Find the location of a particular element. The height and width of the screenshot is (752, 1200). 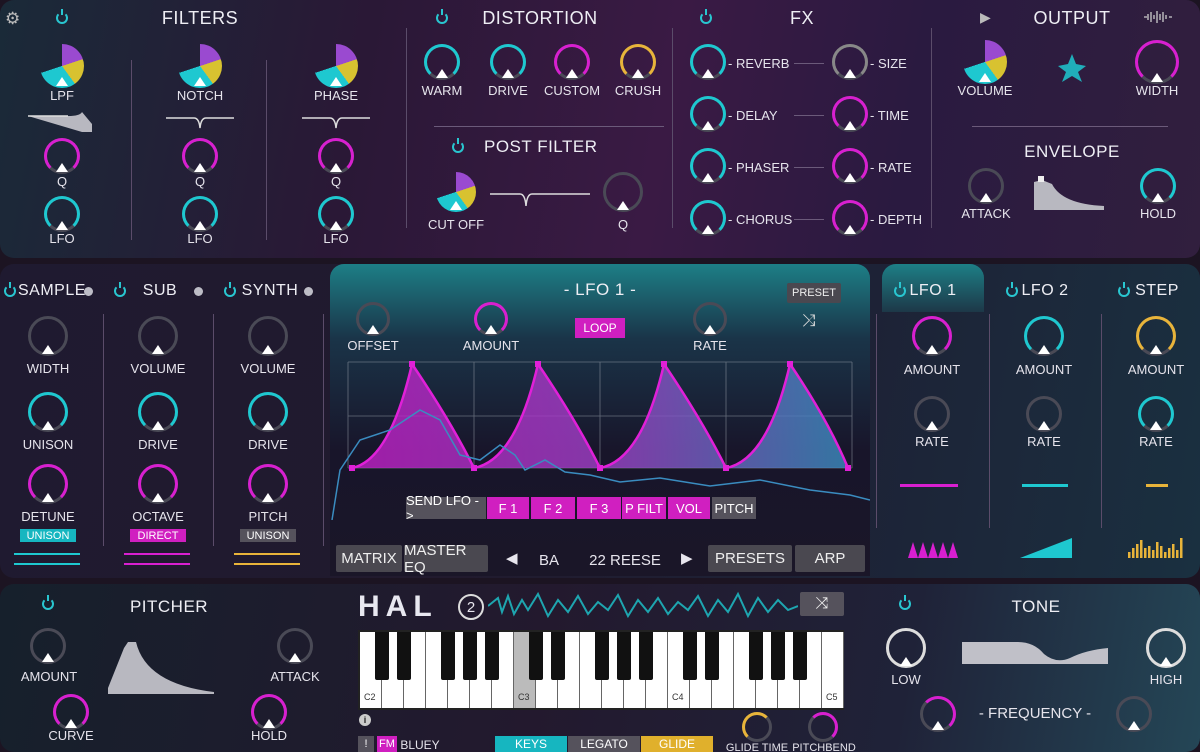

send-4-button: P FILT is located at coordinates (644, 508).